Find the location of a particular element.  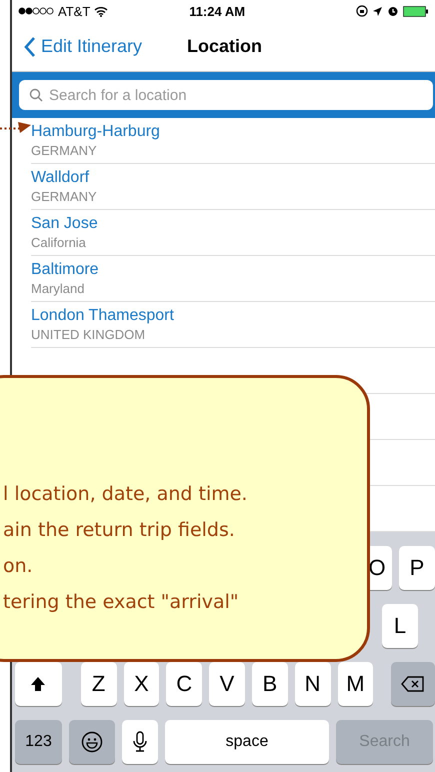

key: Z is located at coordinates (98, 684).